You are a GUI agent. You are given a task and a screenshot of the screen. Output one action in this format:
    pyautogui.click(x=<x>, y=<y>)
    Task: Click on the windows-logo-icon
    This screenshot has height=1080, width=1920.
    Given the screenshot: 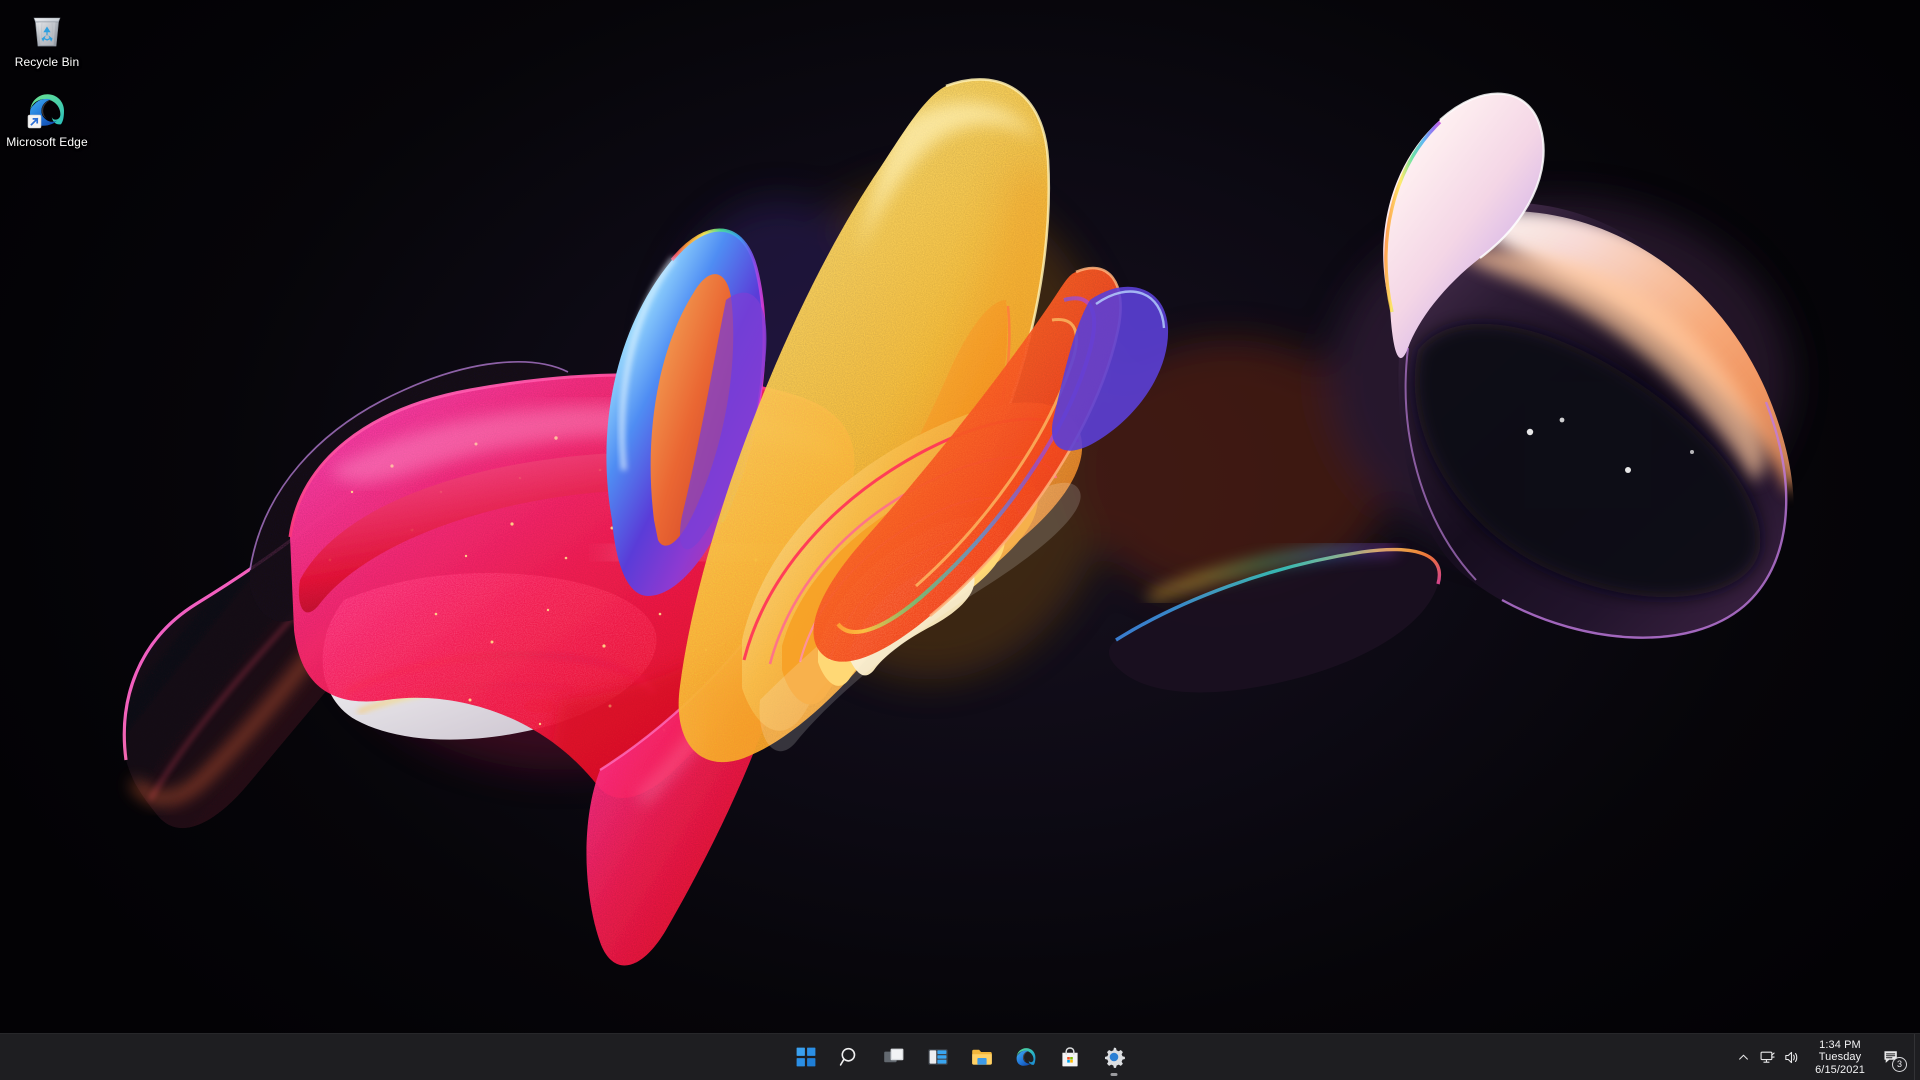 What is the action you would take?
    pyautogui.click(x=806, y=1057)
    